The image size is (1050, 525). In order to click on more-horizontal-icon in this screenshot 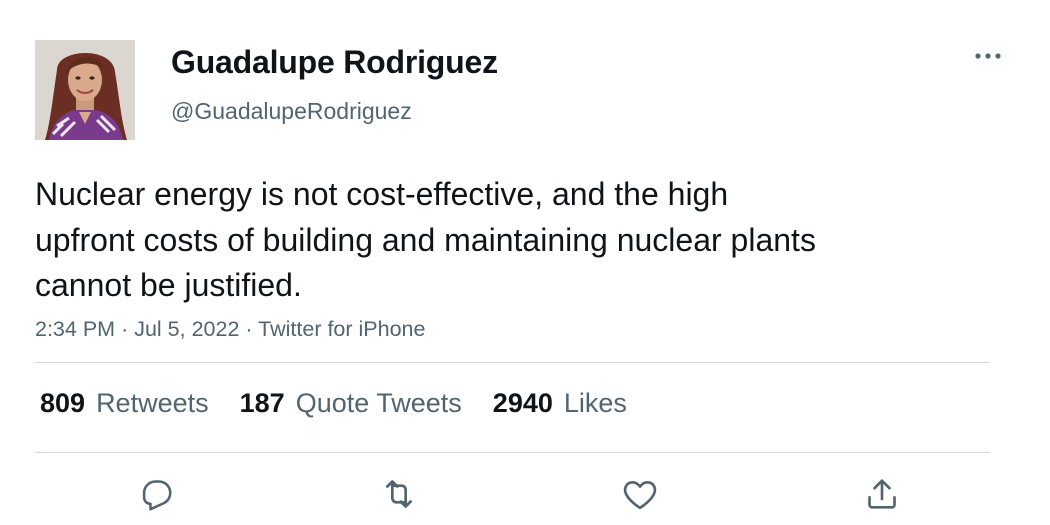, I will do `click(988, 56)`.